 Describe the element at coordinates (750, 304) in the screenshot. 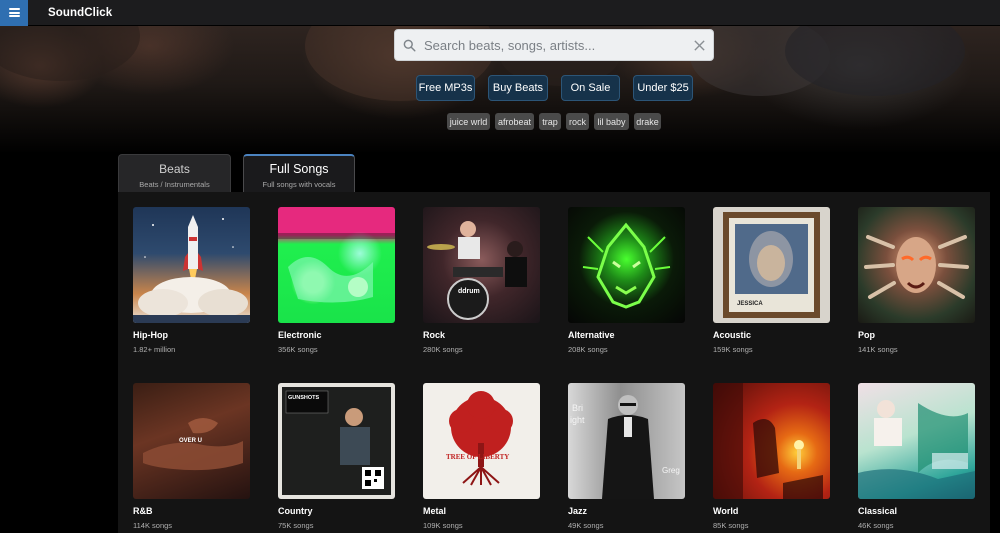

I see `painting-label-text: JESSICA` at that location.